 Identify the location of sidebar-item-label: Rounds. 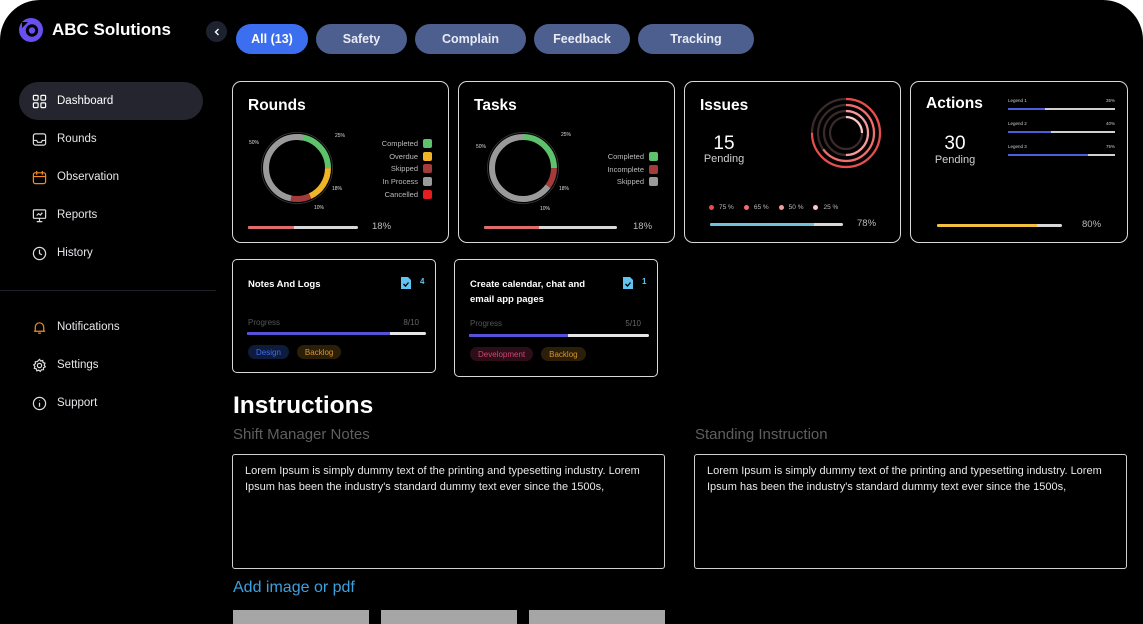
(77, 139).